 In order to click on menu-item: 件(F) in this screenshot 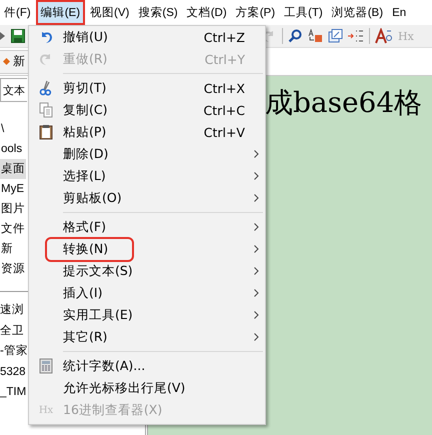, I will do `click(17, 12)`.